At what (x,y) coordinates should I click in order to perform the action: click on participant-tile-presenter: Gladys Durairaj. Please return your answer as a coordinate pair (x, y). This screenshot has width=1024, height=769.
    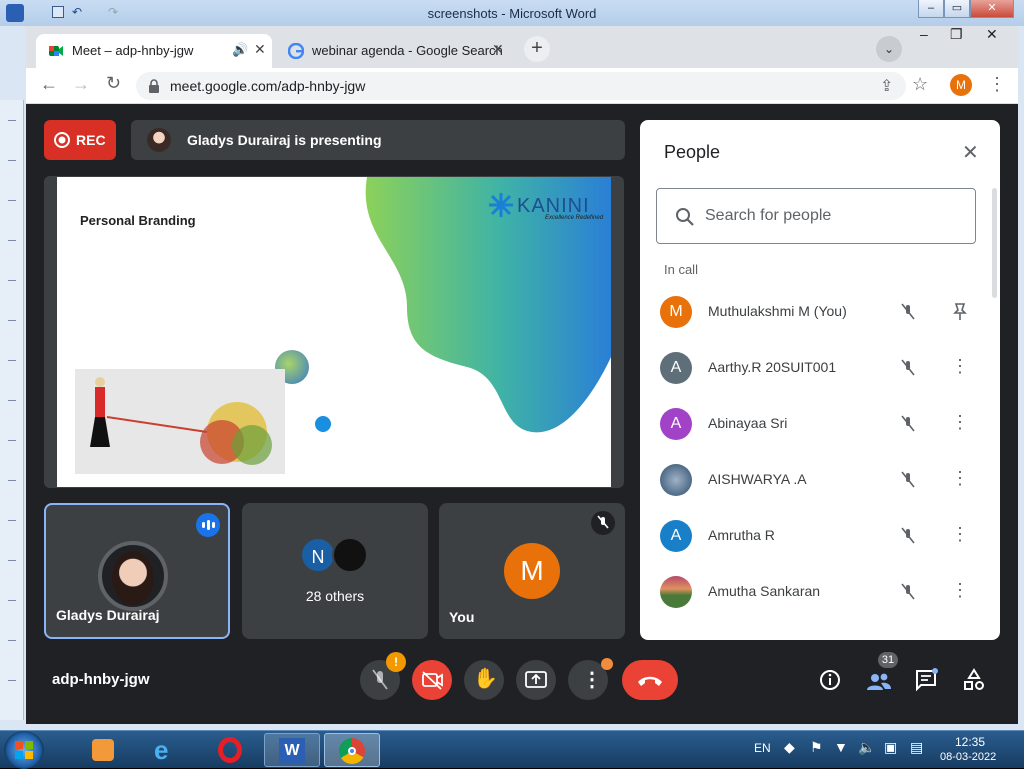
    Looking at the image, I should click on (137, 571).